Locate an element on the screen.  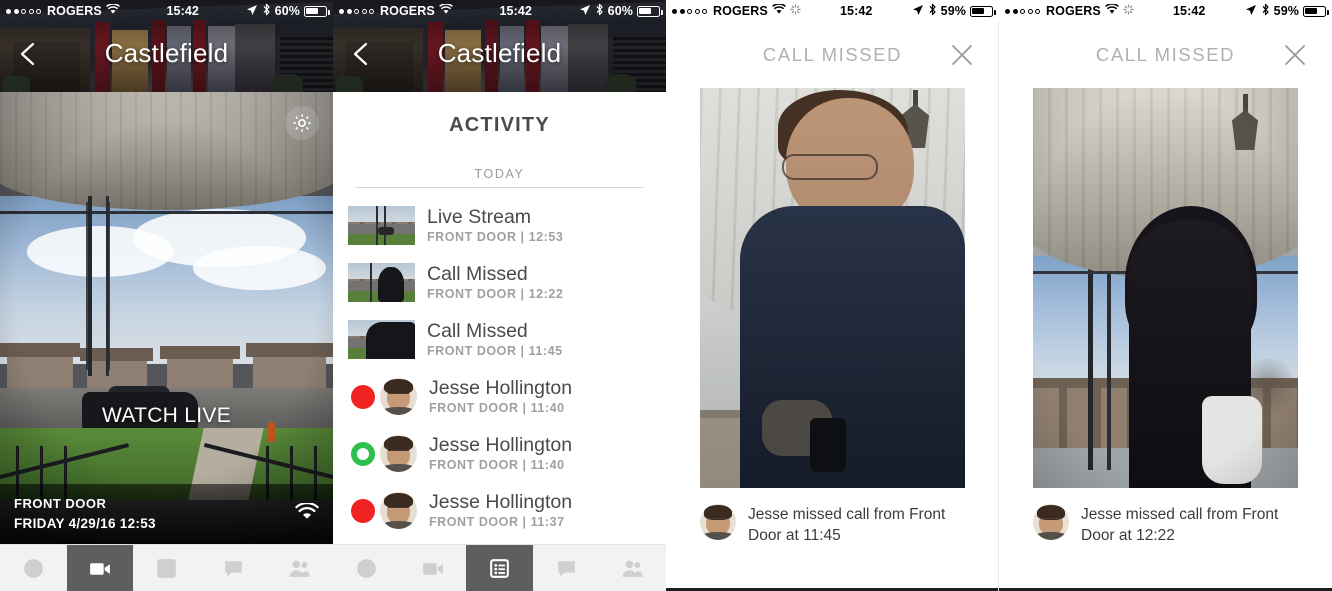
list-item: Call Missed FRONT DOOR | 12:22 is located at coordinates (499, 282).